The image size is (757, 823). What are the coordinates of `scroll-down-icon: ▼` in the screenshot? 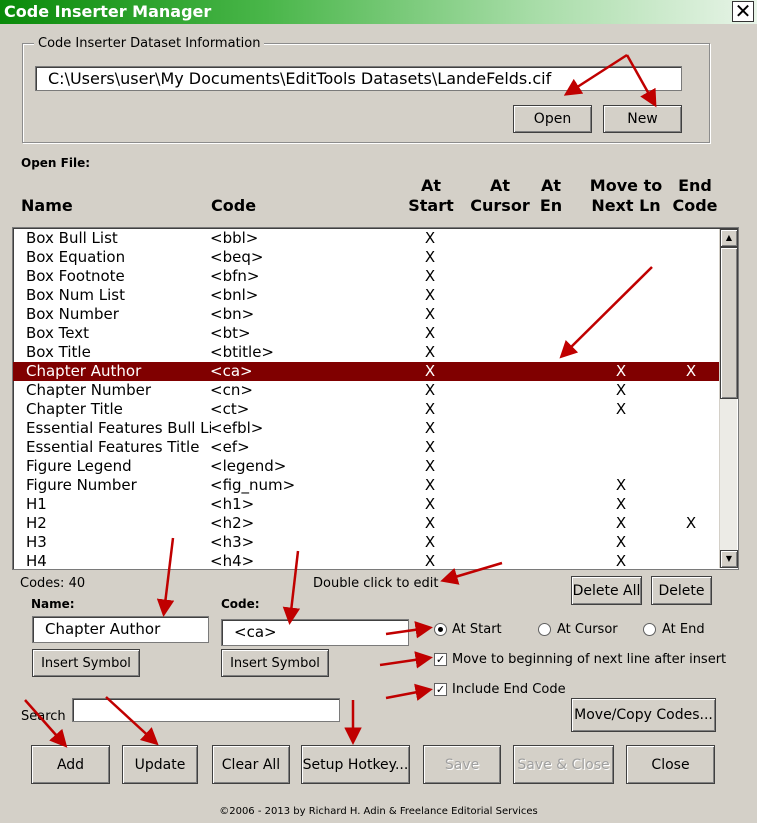 It's located at (729, 559).